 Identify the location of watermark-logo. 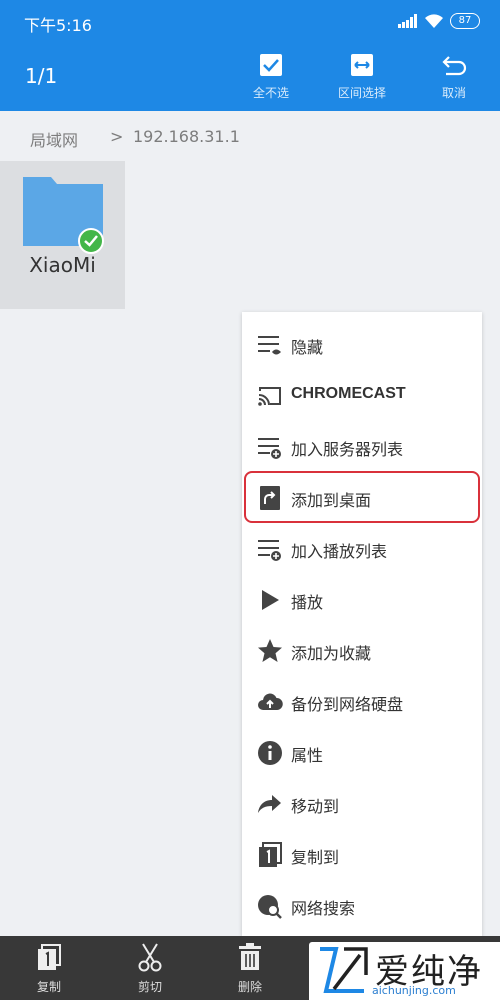
(344, 970).